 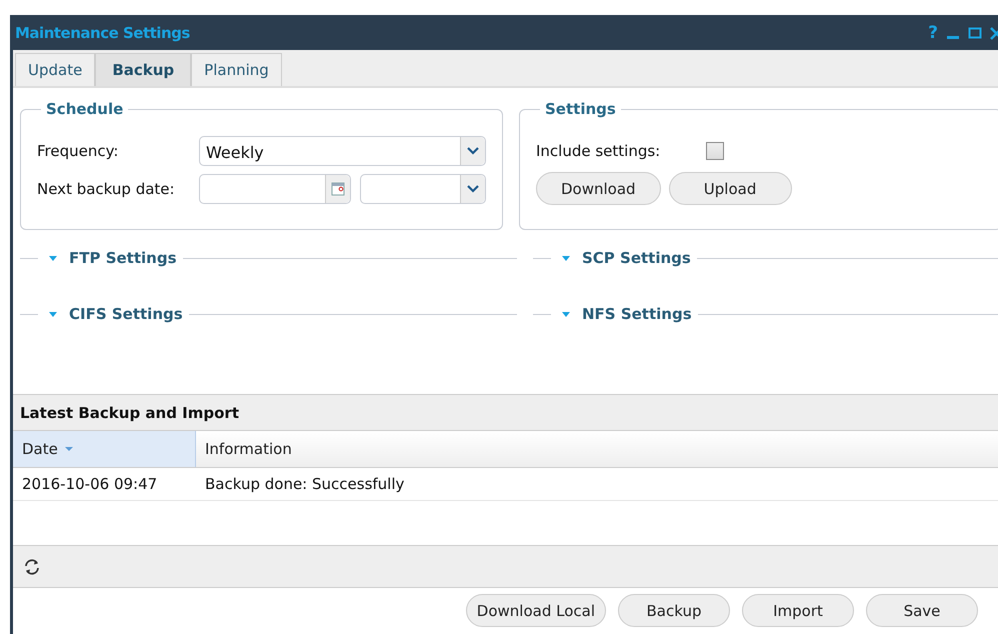 I want to click on action-button: Upload, so click(x=730, y=188).